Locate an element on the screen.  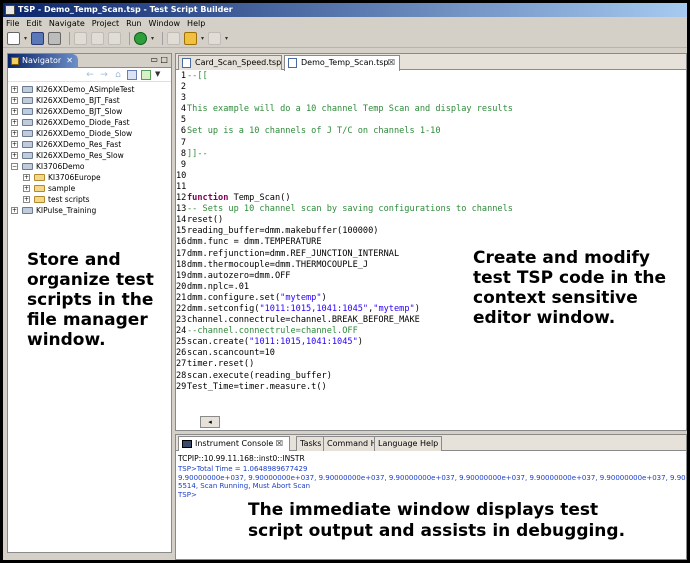
copy-icon is located at coordinates (98, 38).